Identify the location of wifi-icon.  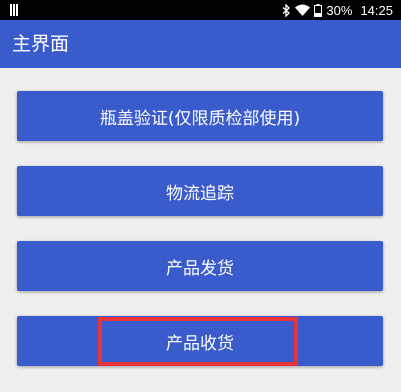
(303, 10).